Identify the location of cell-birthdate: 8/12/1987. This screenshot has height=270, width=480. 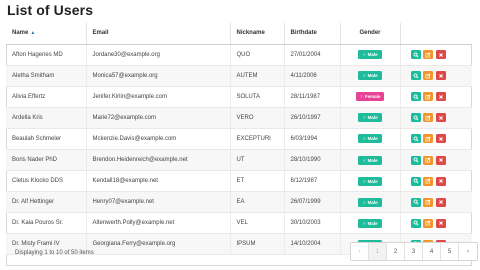
(312, 181).